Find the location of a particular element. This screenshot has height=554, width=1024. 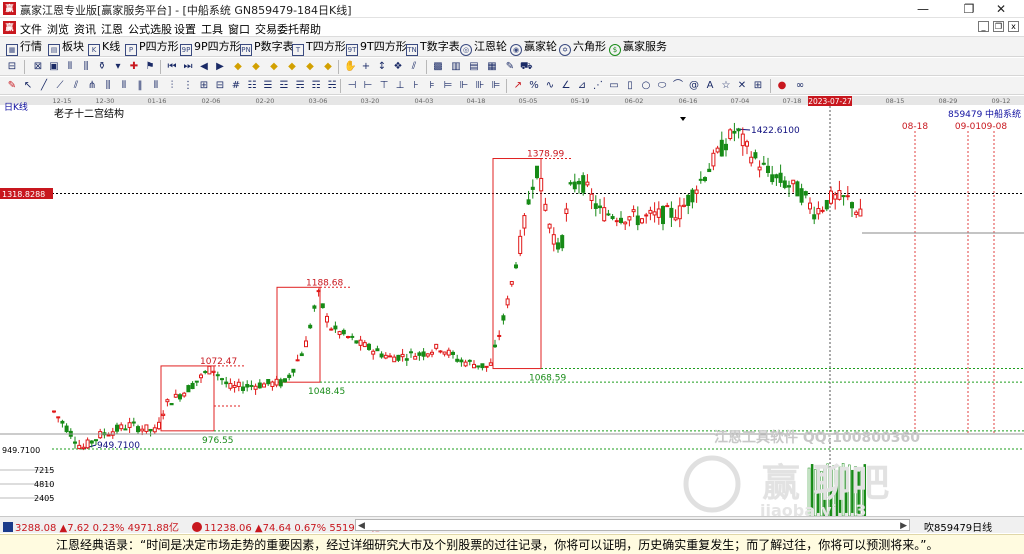

bars2-icon: ⫼ is located at coordinates (108, 86).